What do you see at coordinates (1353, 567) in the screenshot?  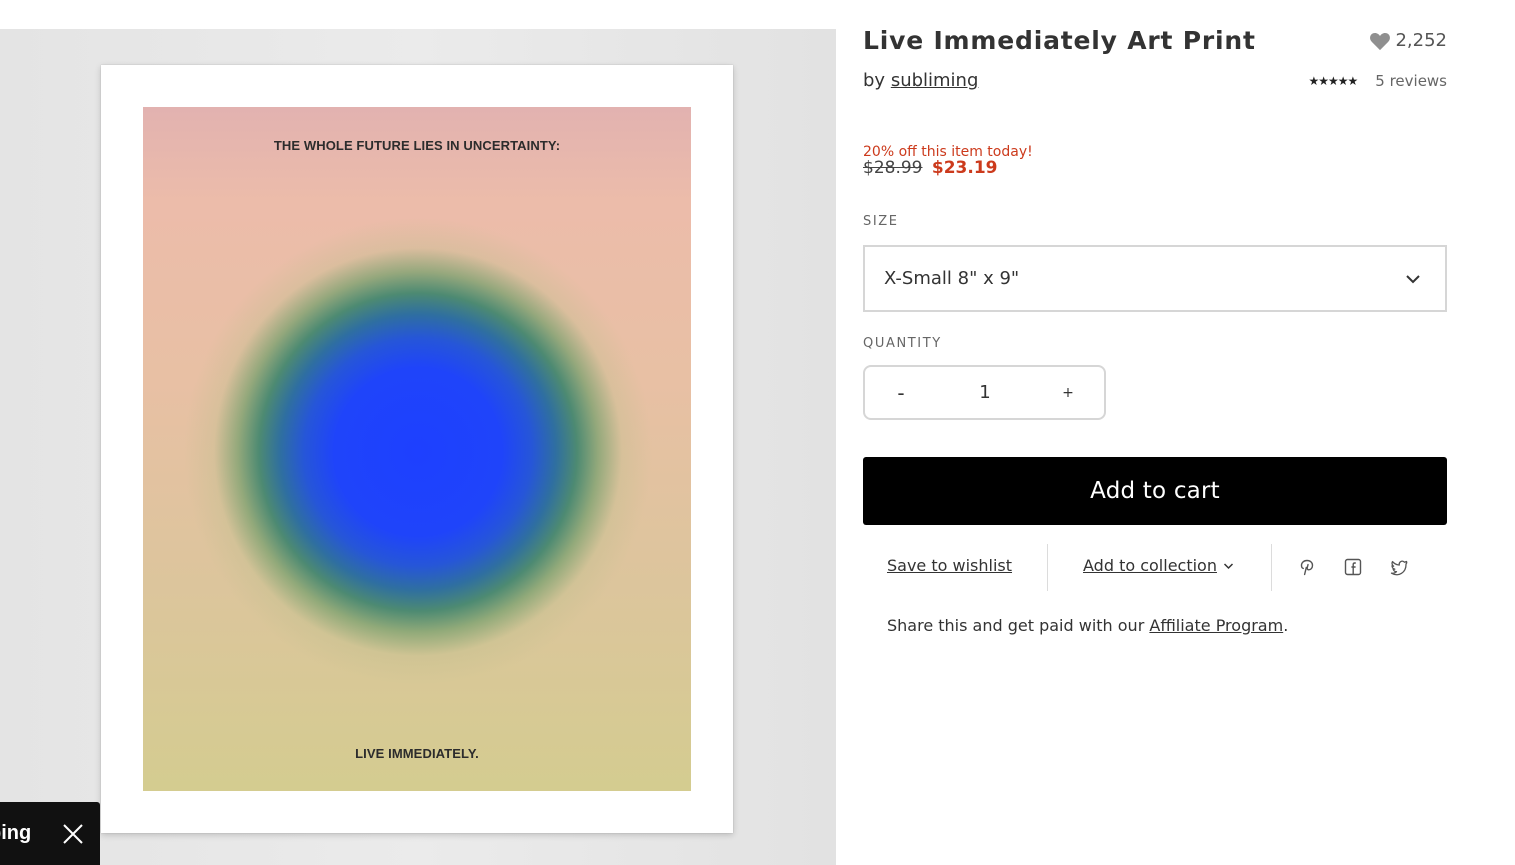 I see `facebook-icon` at bounding box center [1353, 567].